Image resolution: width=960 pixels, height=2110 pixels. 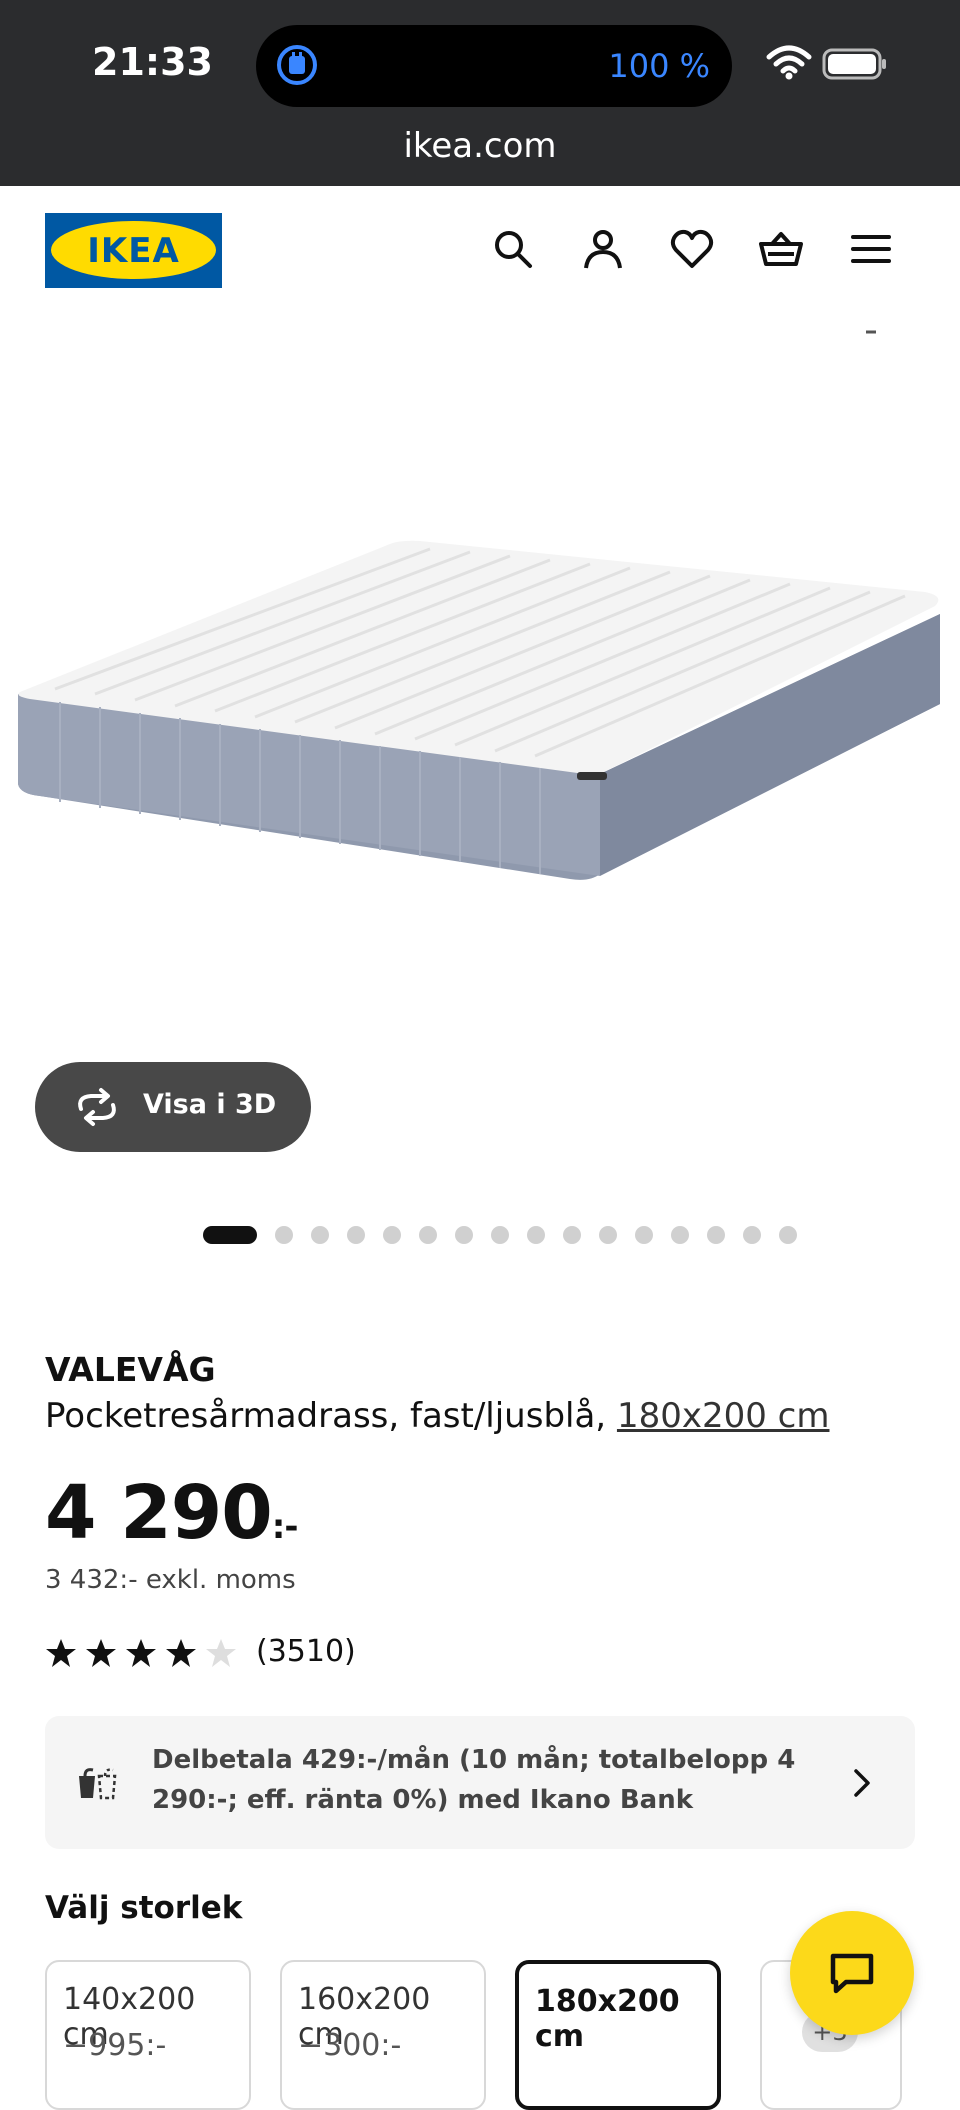 I want to click on status-bar: 21:33 100 % ikea.com, so click(x=480, y=93).